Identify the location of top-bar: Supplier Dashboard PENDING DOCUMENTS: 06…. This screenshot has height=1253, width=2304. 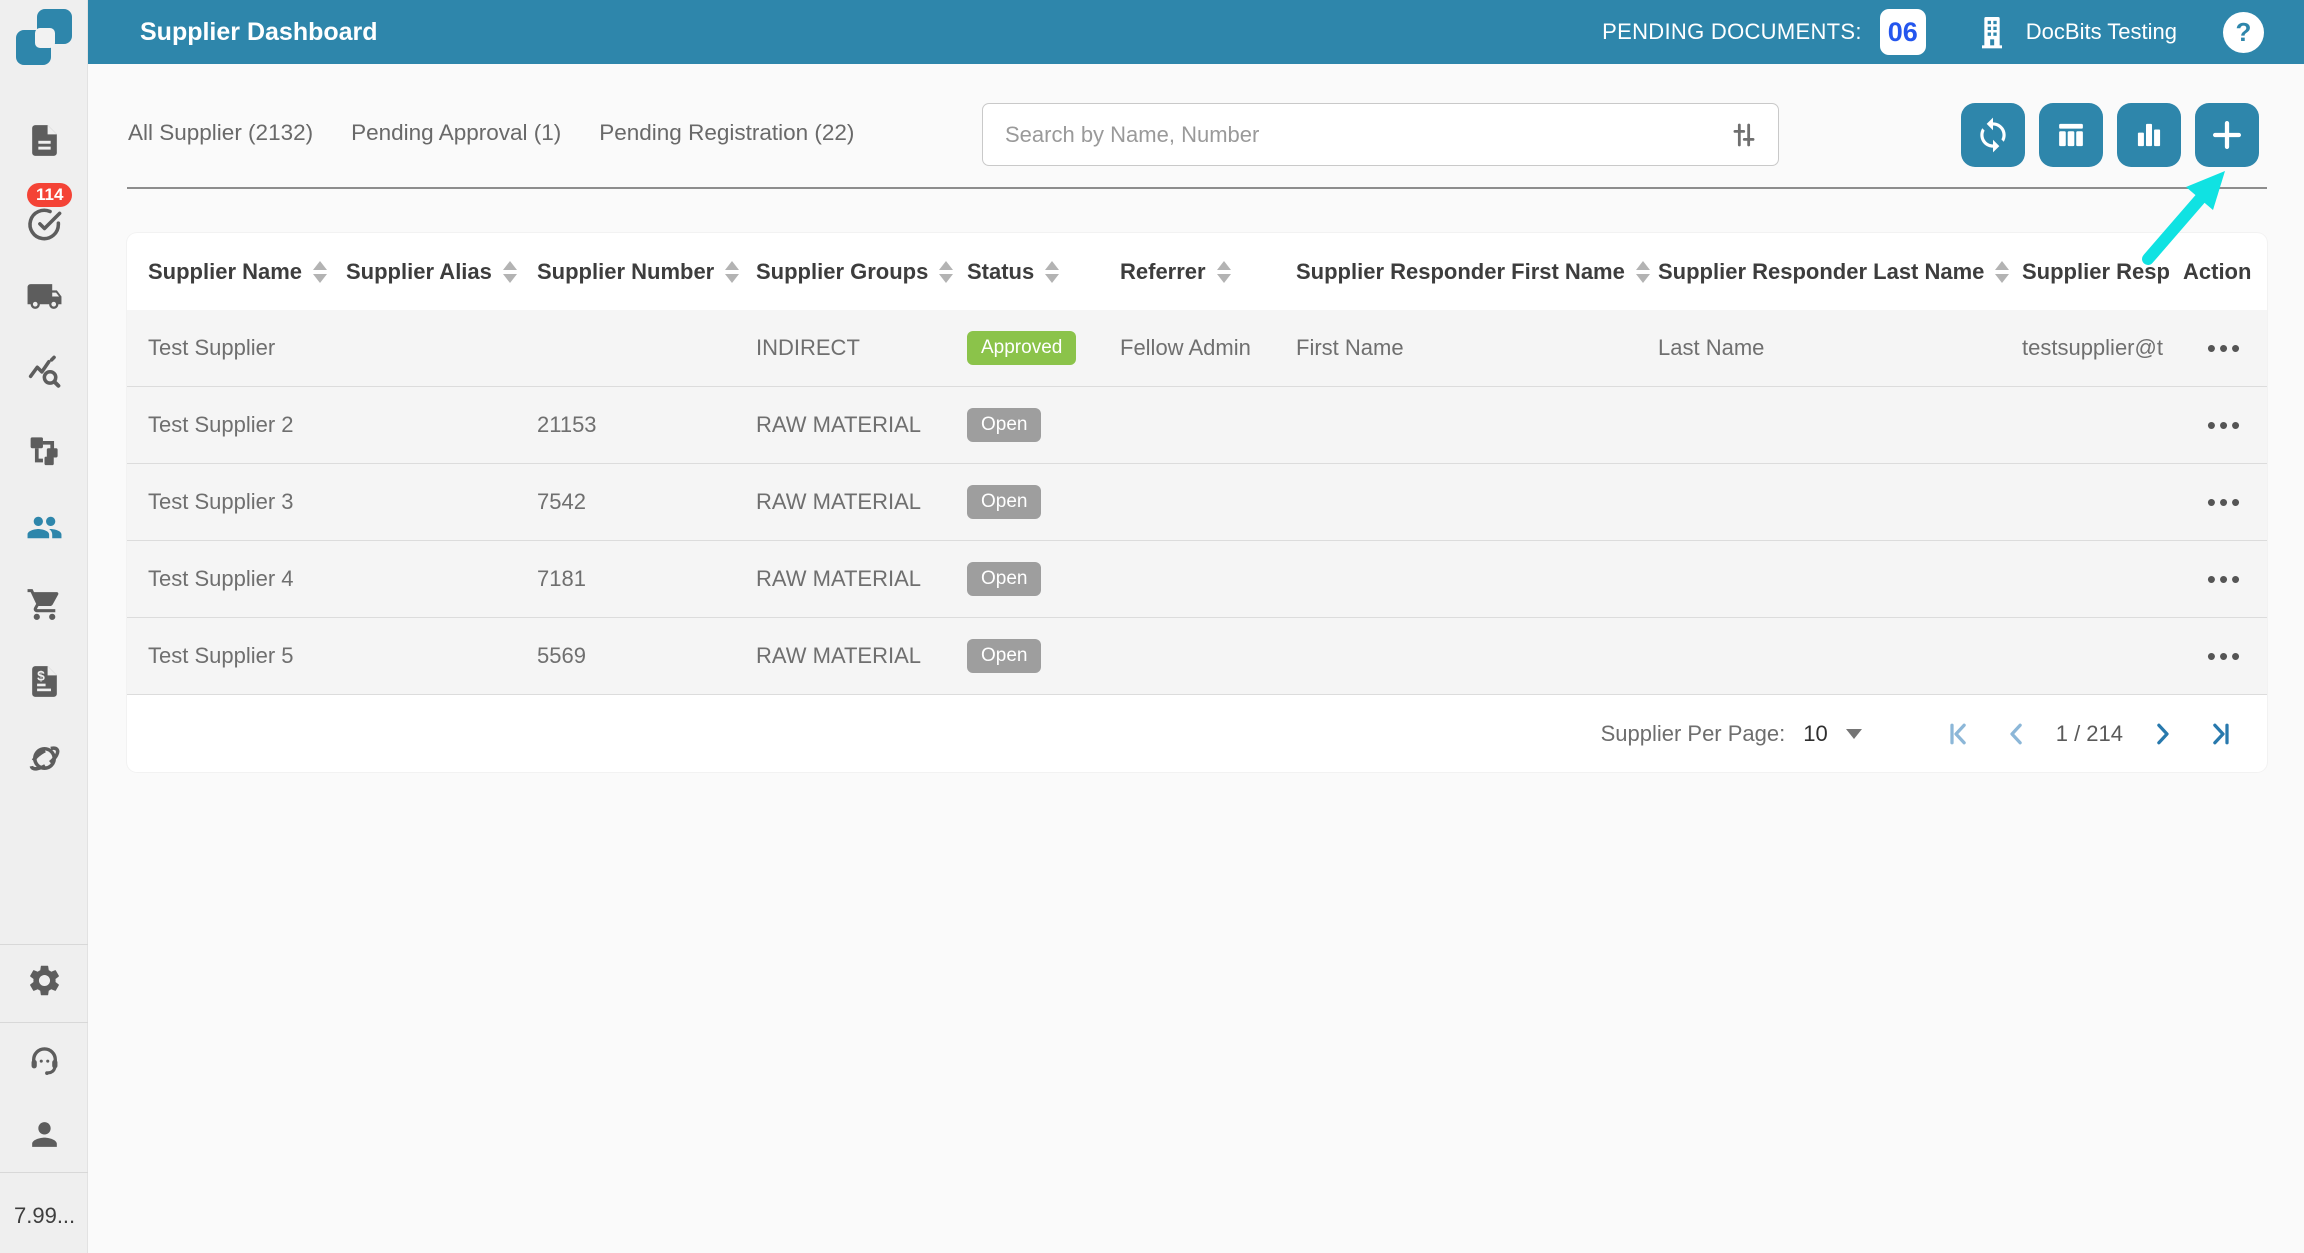
(1196, 32).